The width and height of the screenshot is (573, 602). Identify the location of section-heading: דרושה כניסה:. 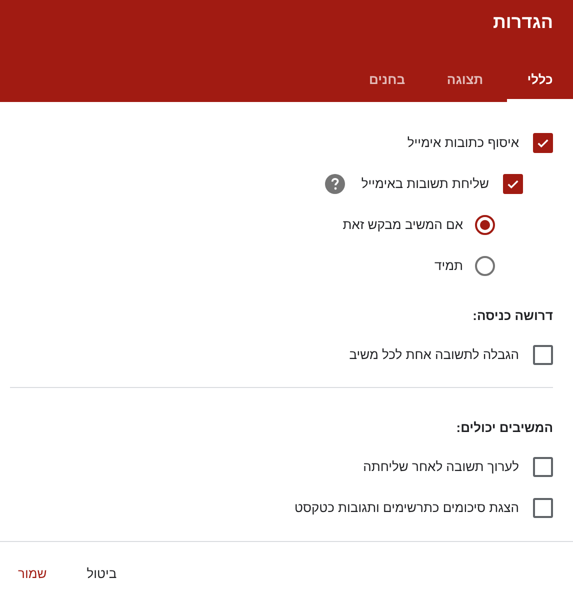
(513, 316).